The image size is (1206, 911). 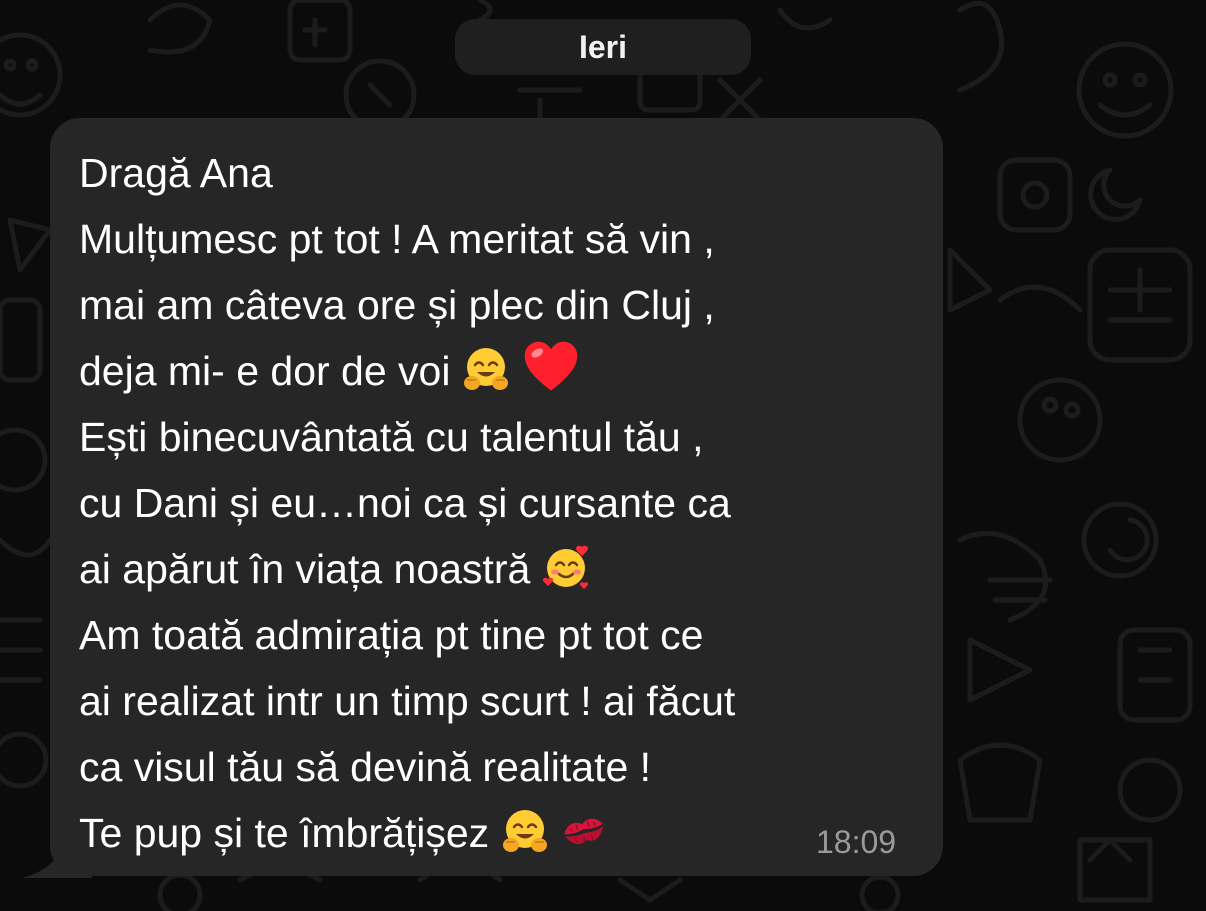 I want to click on message-line-text: ca visul tău să devină realitate !, so click(x=365, y=767).